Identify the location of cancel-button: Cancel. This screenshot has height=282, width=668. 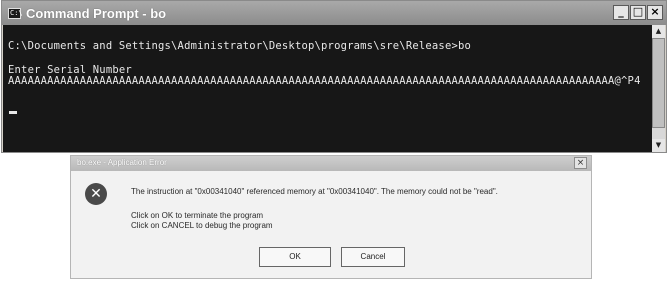
(373, 257).